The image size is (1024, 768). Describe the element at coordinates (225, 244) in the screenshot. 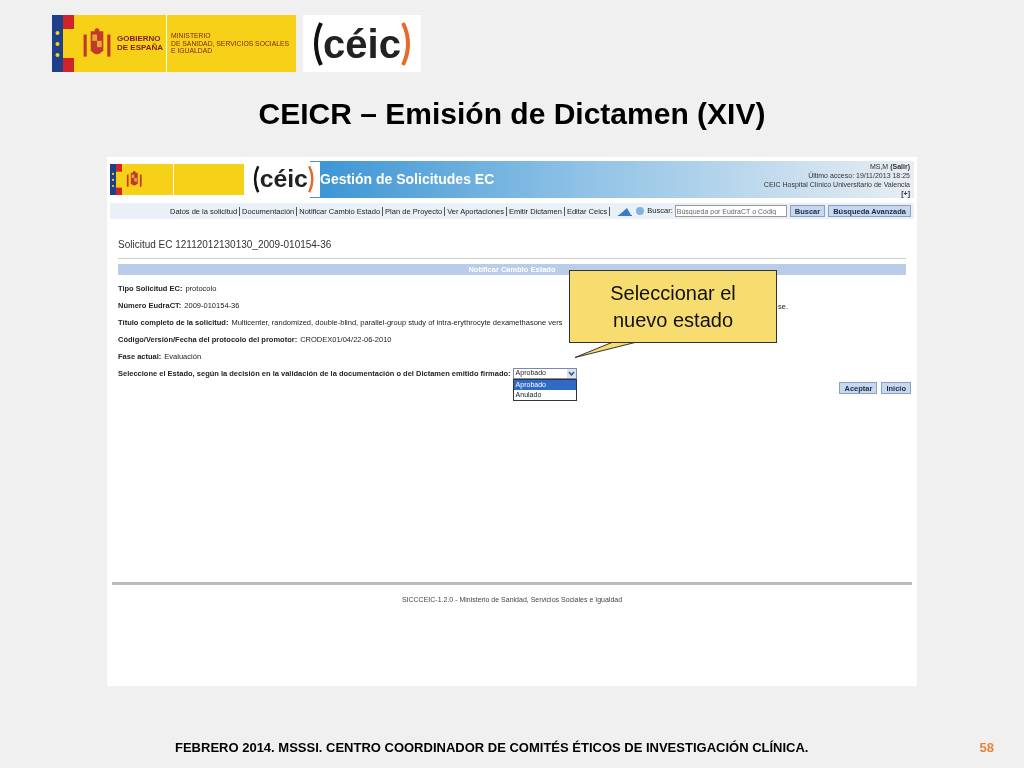

I see `request-title: Solicitud EC 12112012130130_2009-010154-36` at that location.